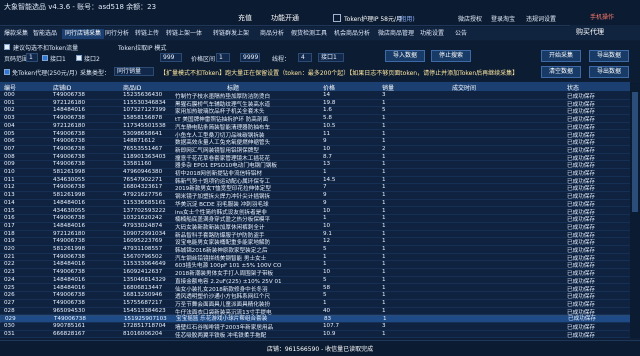 The height and width of the screenshot is (356, 640). I want to click on recharge-link: 充值, so click(245, 18).